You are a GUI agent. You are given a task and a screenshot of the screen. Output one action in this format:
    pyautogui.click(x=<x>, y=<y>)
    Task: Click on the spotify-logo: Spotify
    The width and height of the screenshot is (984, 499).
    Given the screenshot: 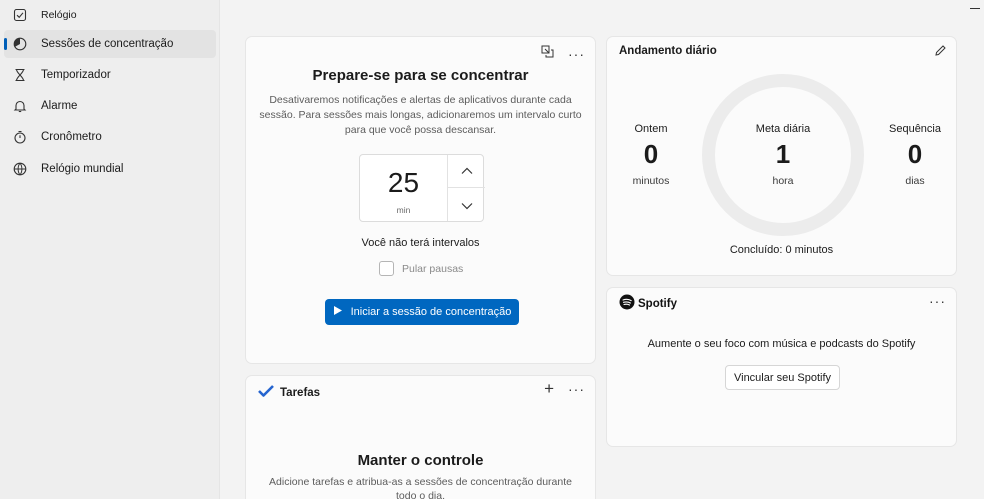 What is the action you would take?
    pyautogui.click(x=648, y=303)
    